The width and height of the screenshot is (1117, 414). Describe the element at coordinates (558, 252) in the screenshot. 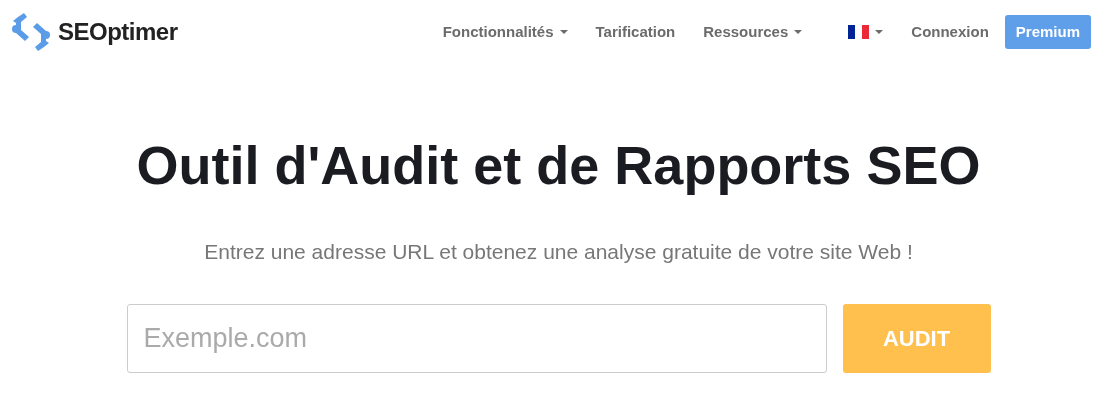

I see `subtitle: Entrez une adresse URL et obtenez une analyse gratuite de votre site Web !` at that location.